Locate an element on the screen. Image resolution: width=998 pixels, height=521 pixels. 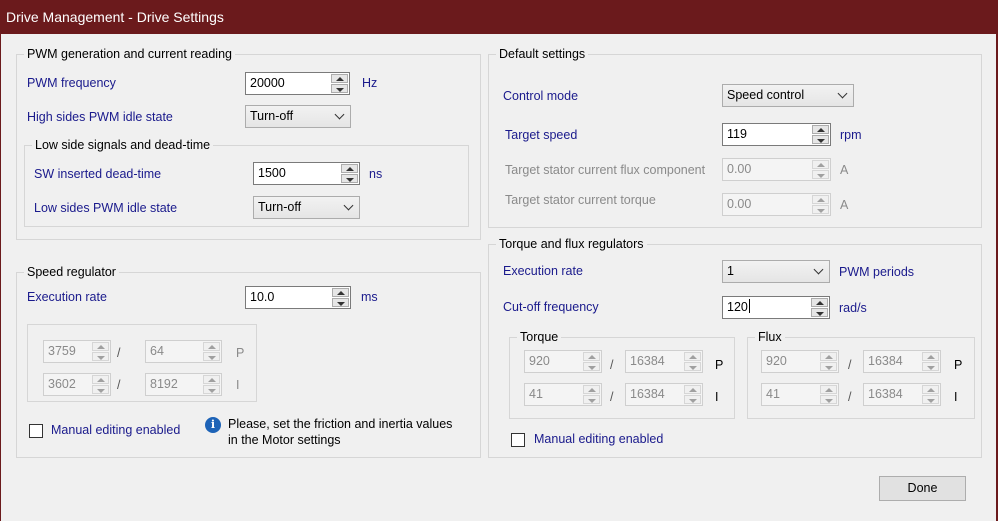
torque-legend: Torque is located at coordinates (539, 337).